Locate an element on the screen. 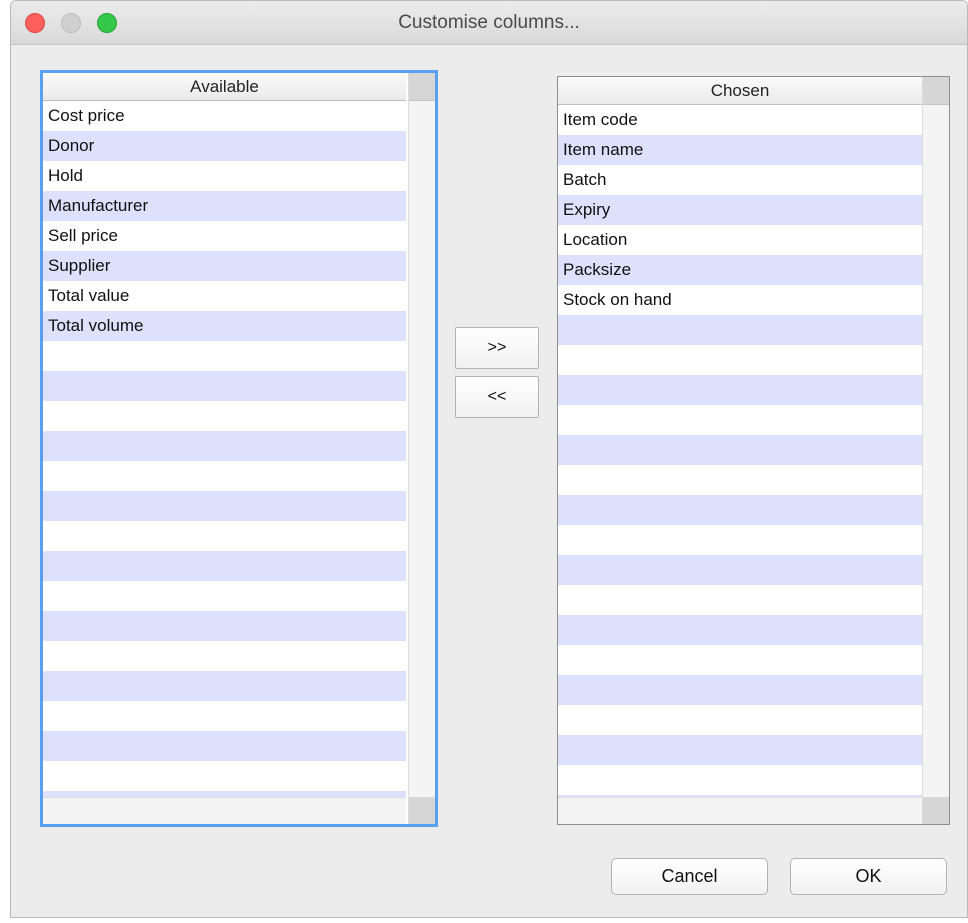  chosen-horizontal-scrollbar is located at coordinates (740, 810).